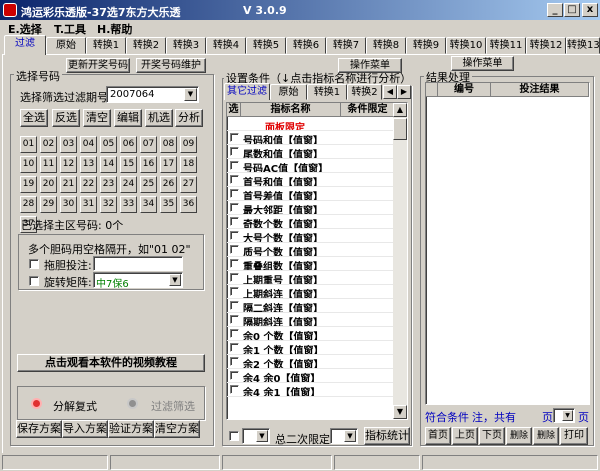 Image resolution: width=600 pixels, height=471 pixels. What do you see at coordinates (234, 110) in the screenshot?
I see `col-select-header: 选` at bounding box center [234, 110].